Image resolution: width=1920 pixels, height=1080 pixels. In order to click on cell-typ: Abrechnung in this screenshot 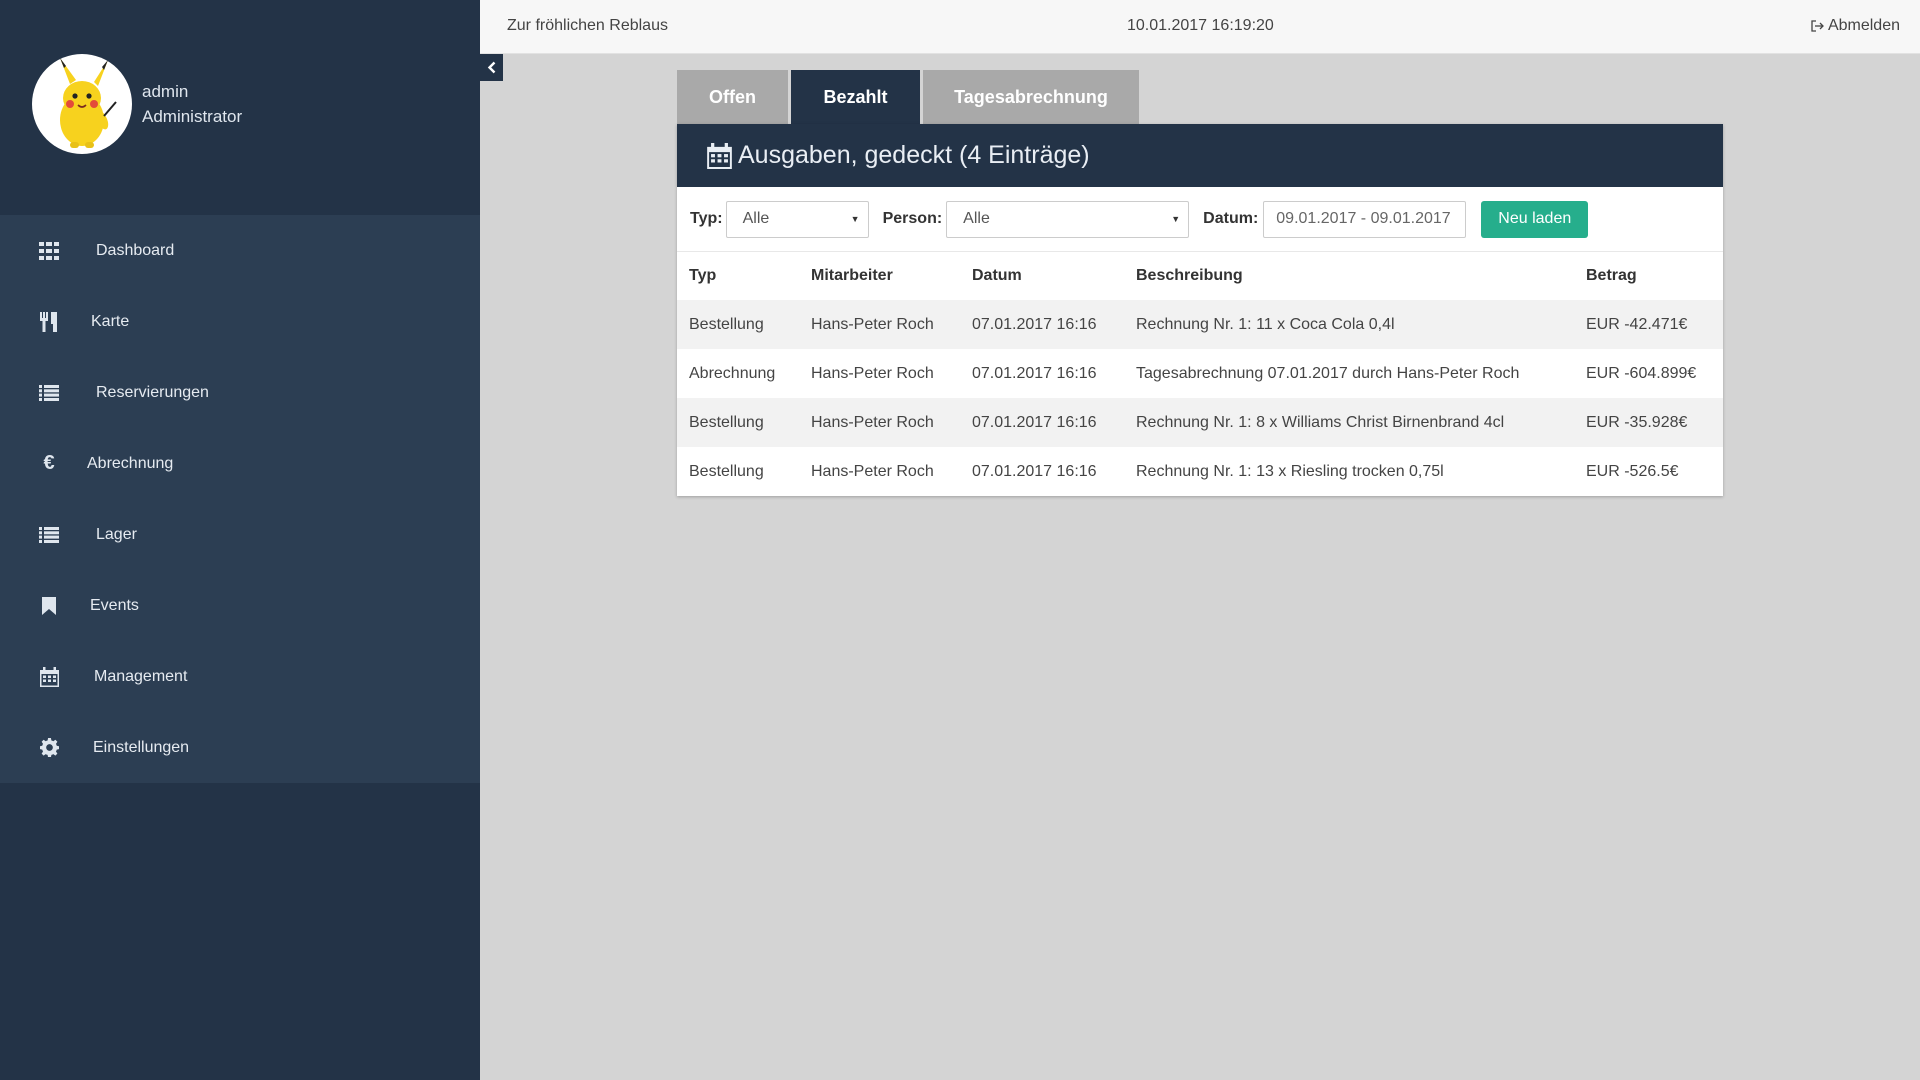, I will do `click(732, 373)`.